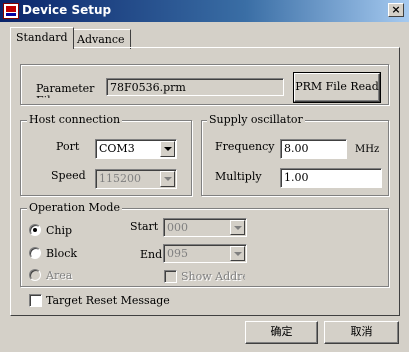  What do you see at coordinates (59, 230) in the screenshot?
I see `chip-label: Chip` at bounding box center [59, 230].